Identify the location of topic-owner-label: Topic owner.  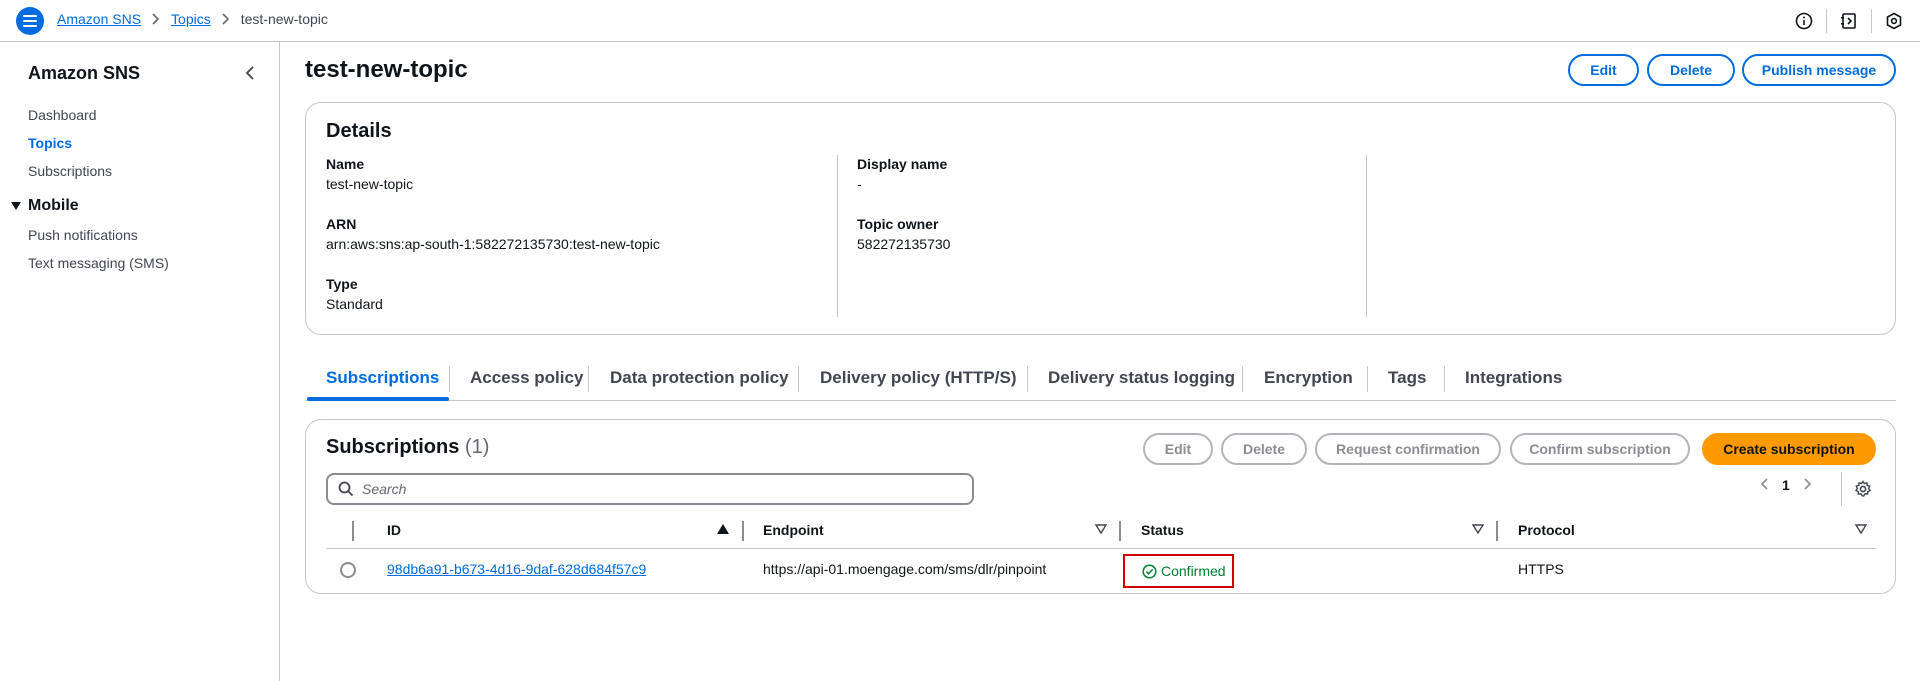
(898, 224).